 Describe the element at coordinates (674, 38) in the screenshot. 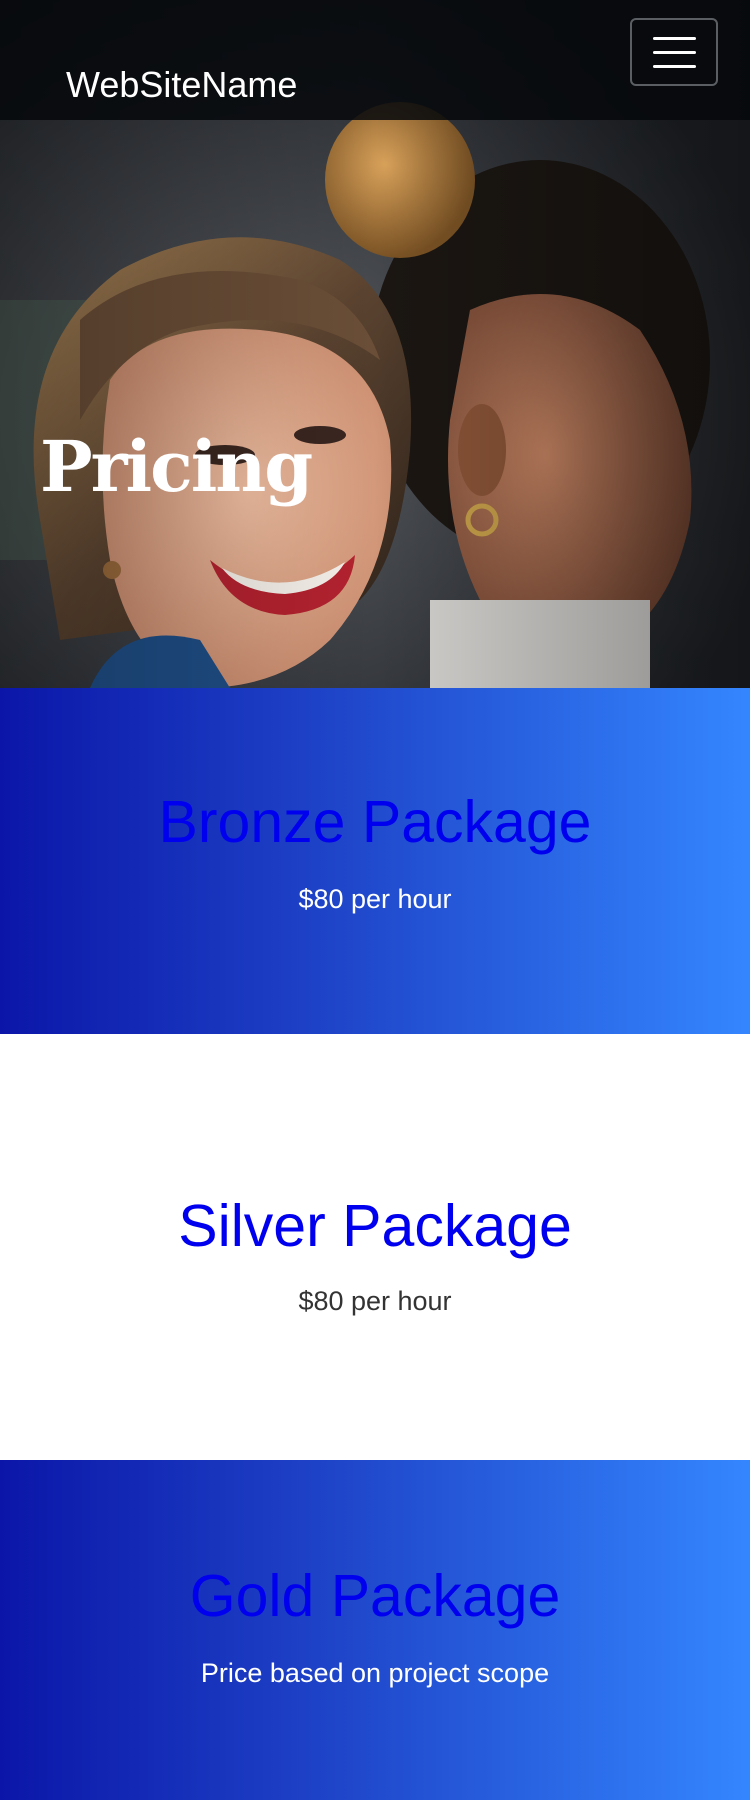

I see `hamburger-menu-icon` at that location.